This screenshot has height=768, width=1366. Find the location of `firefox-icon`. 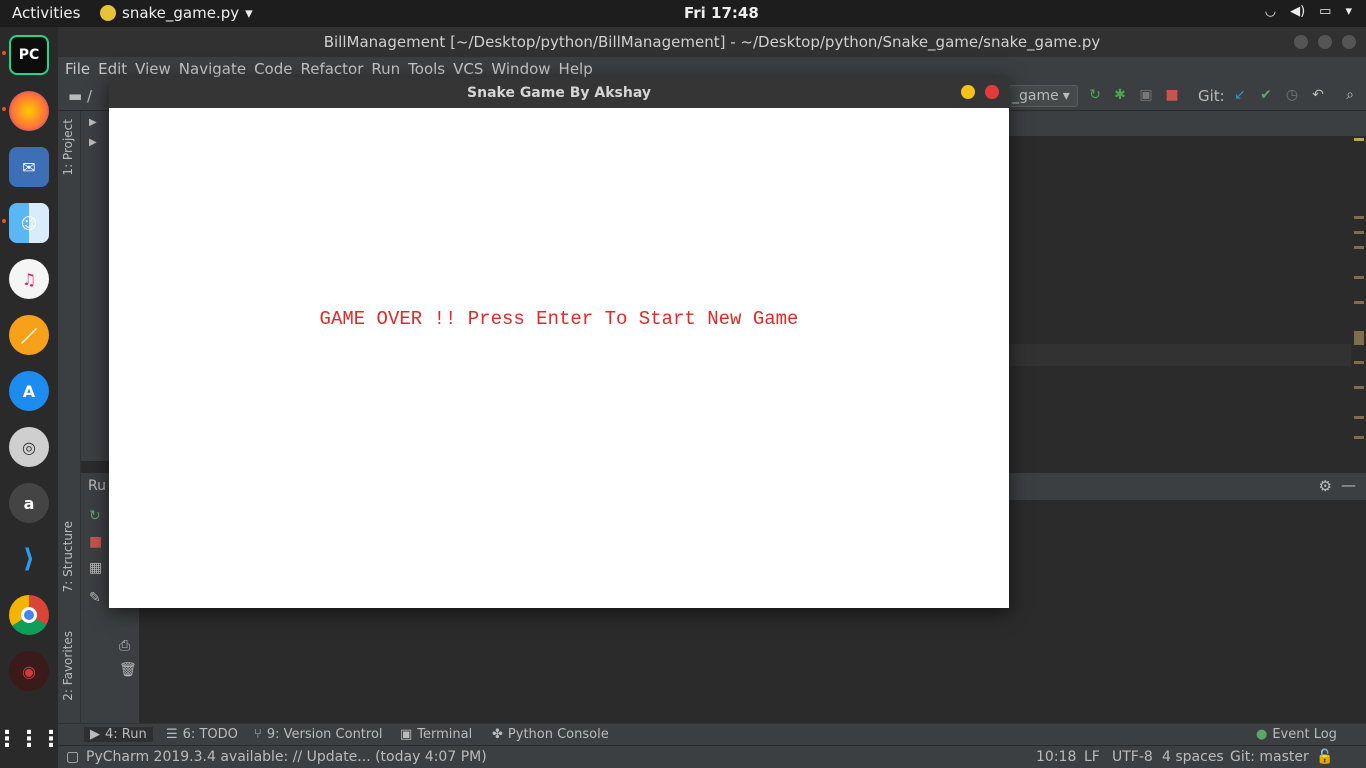

firefox-icon is located at coordinates (29, 111).